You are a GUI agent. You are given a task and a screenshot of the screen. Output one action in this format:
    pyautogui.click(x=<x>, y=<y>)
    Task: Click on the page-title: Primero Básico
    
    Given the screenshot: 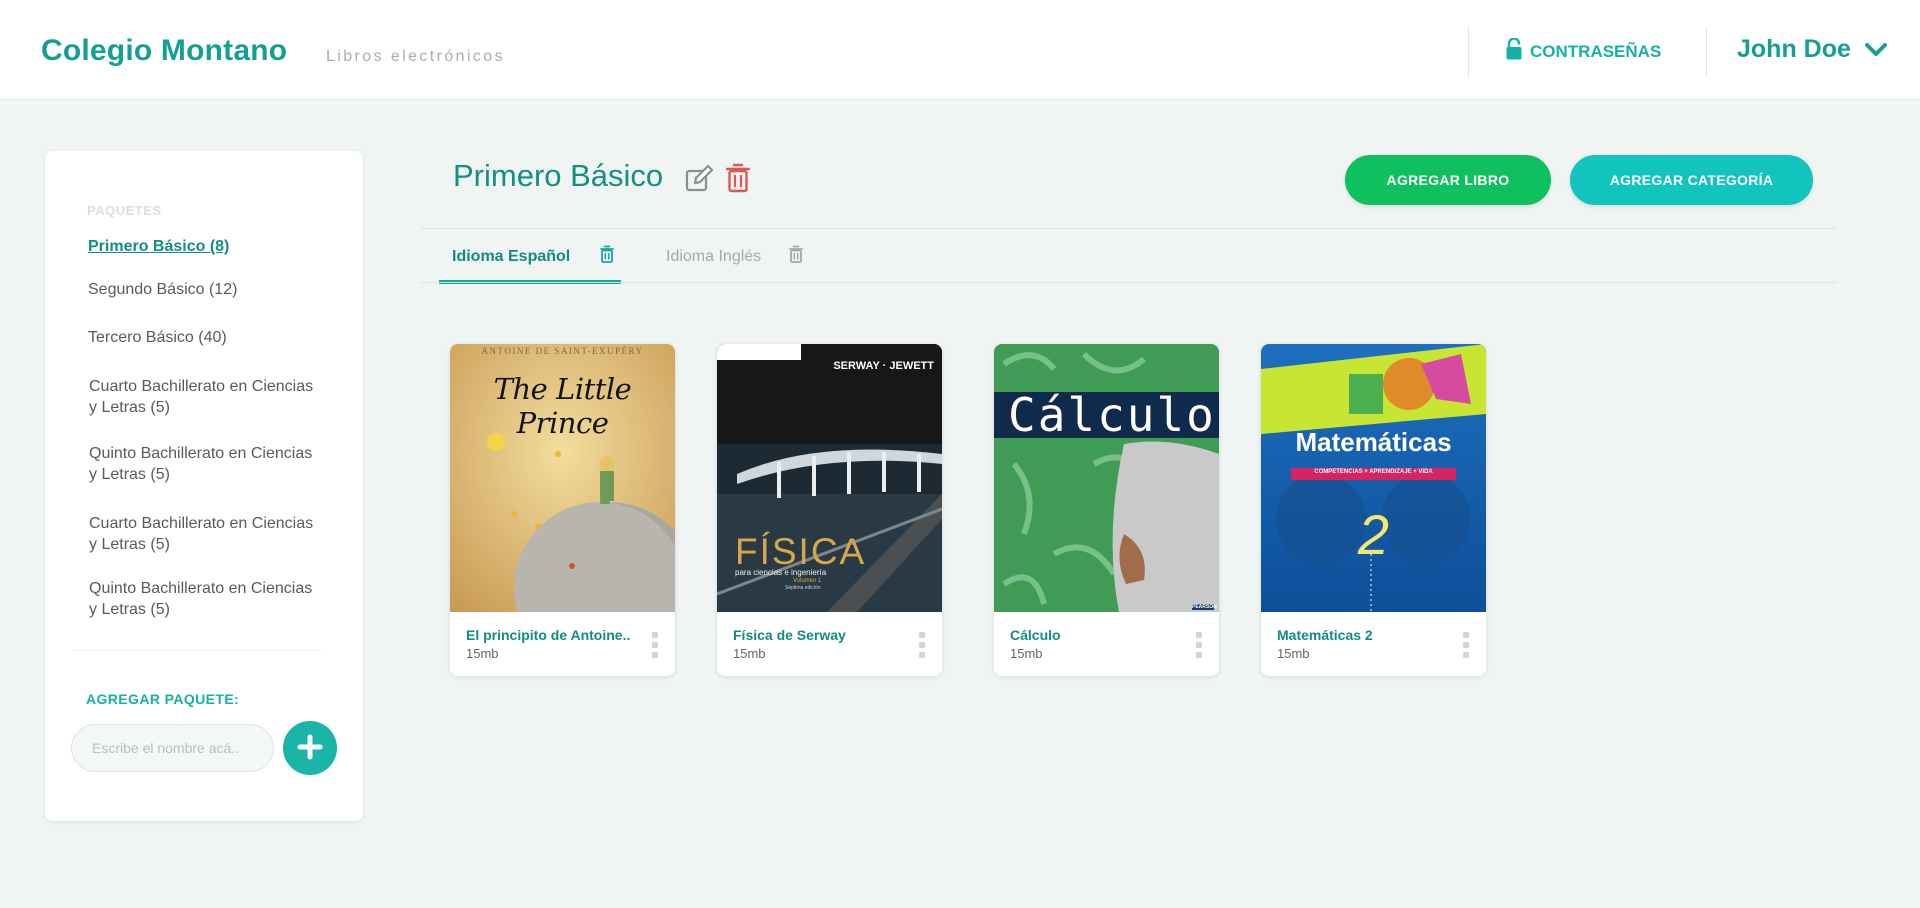 What is the action you would take?
    pyautogui.click(x=558, y=175)
    